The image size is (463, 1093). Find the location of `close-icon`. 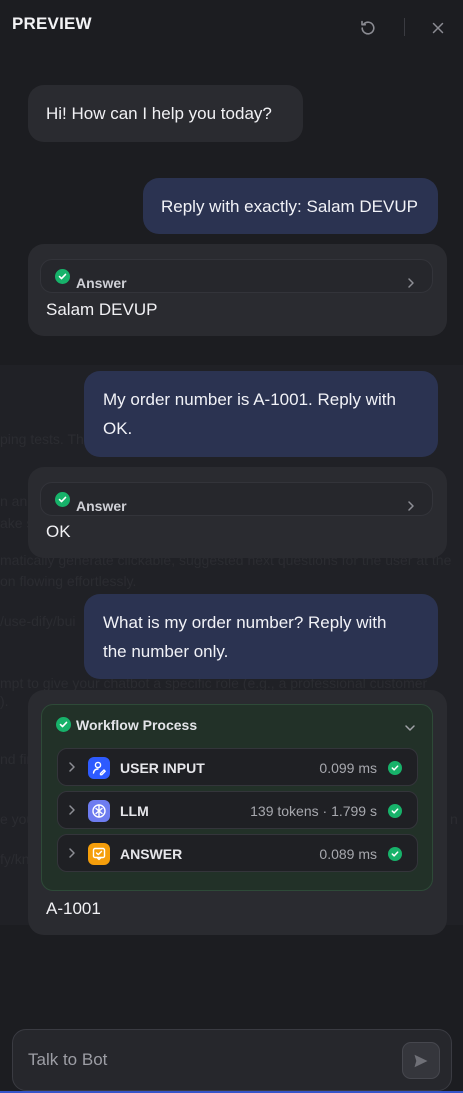

close-icon is located at coordinates (438, 28).